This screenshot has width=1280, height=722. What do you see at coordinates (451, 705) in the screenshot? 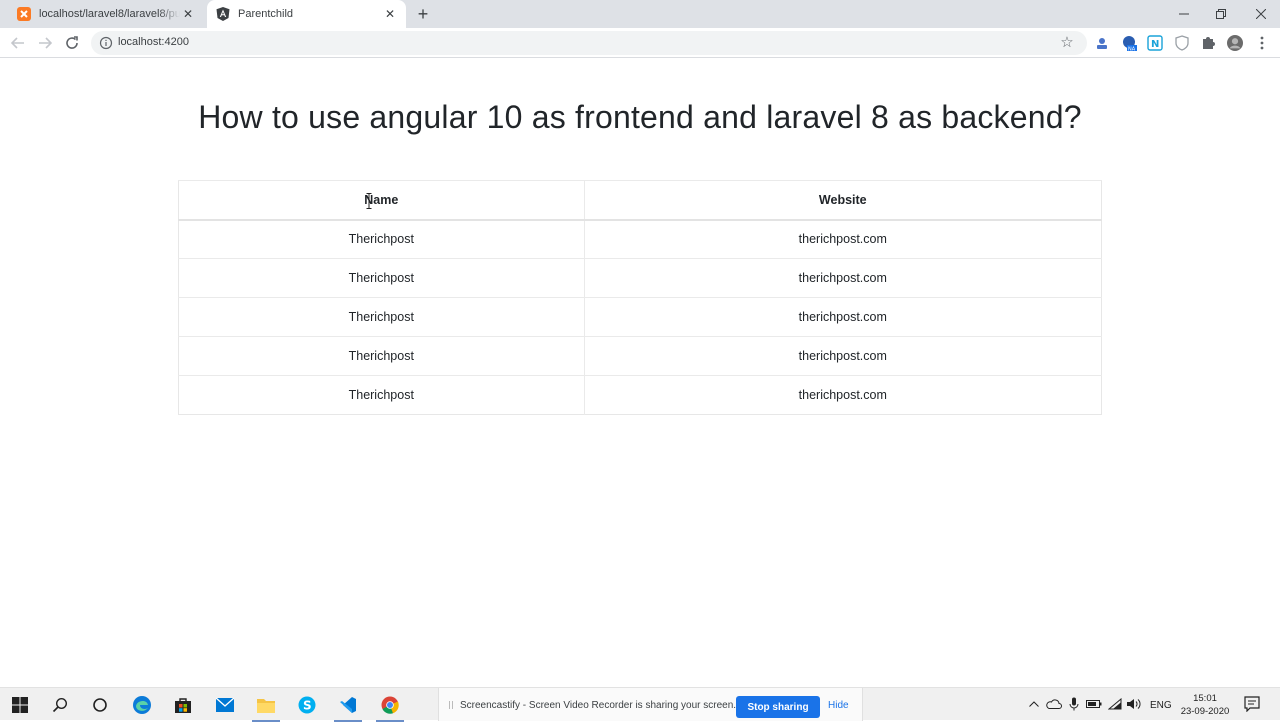
I see `drag-grip-icon` at bounding box center [451, 705].